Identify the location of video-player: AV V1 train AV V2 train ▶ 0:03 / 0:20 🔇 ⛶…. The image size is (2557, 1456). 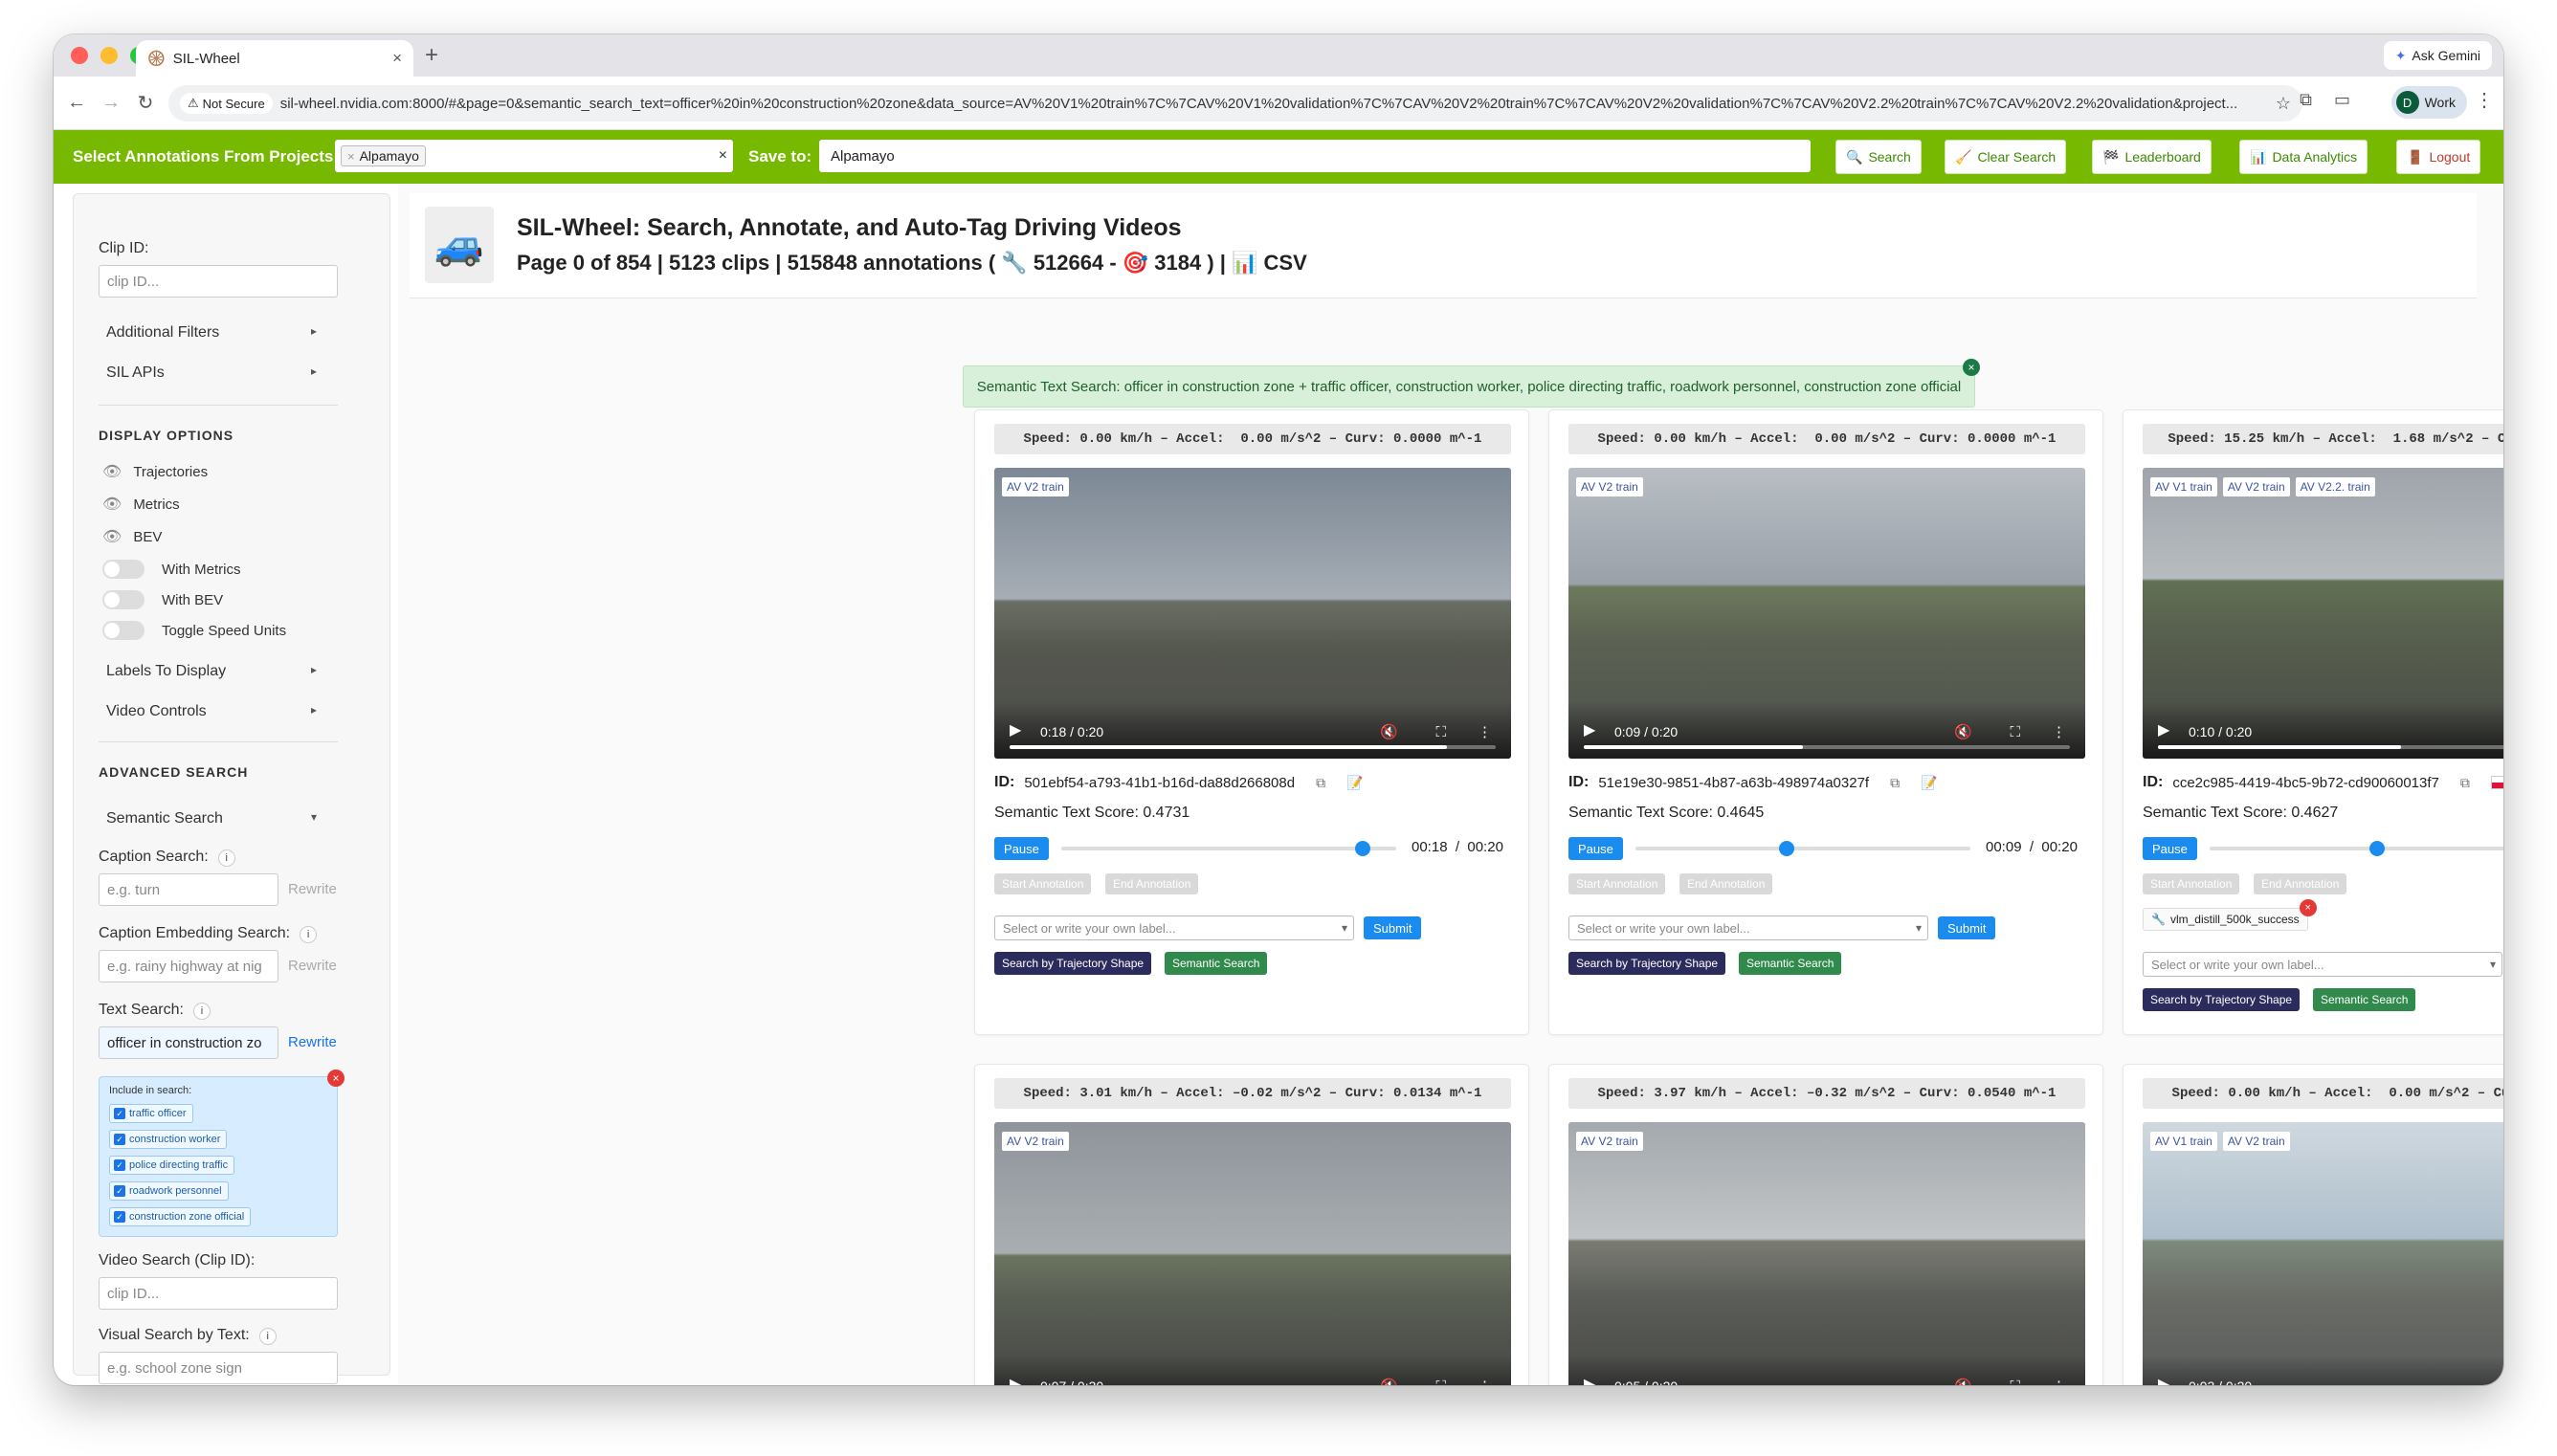
(2323, 1254).